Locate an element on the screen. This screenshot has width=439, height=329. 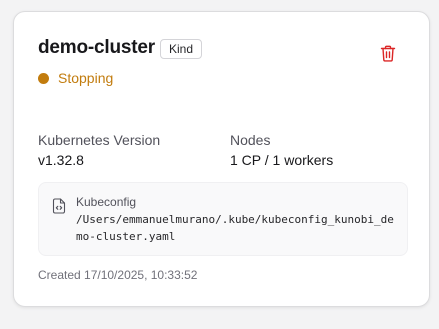
trash-icon is located at coordinates (388, 53).